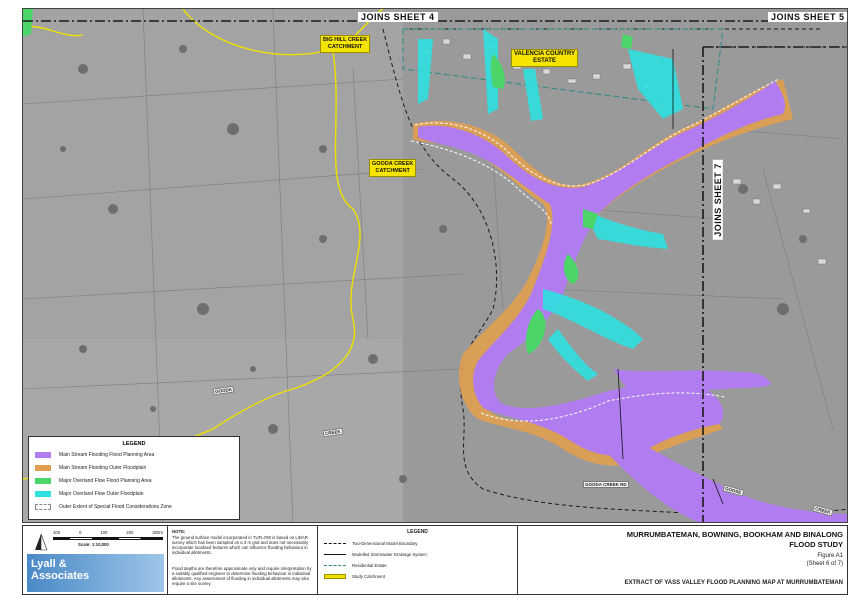  I want to click on figure-number: Figure A1, so click(830, 556).